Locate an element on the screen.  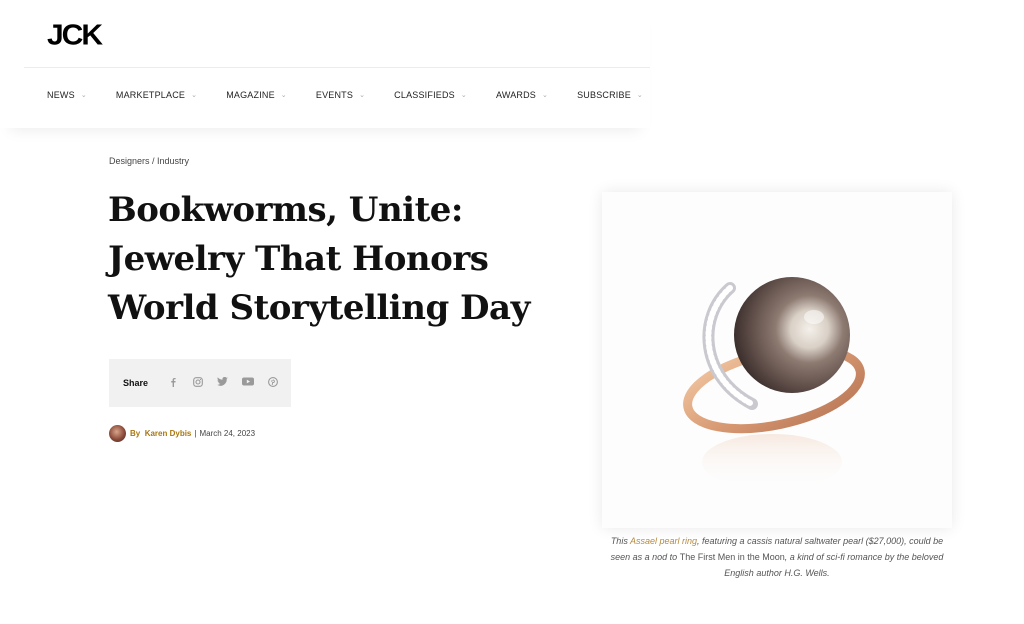
nav-item-events: EVENTS ⌄ is located at coordinates (340, 95).